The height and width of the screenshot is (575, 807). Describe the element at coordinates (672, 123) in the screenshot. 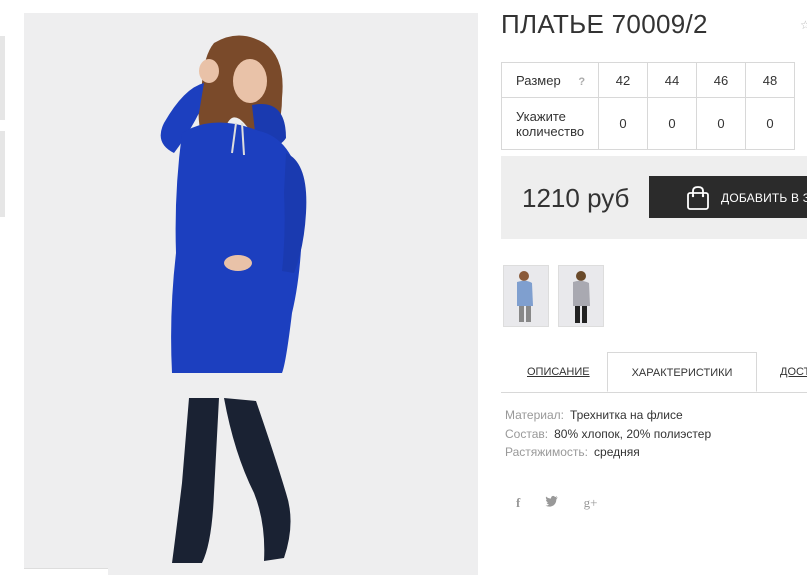

I see `quantity-input-44: 0` at that location.